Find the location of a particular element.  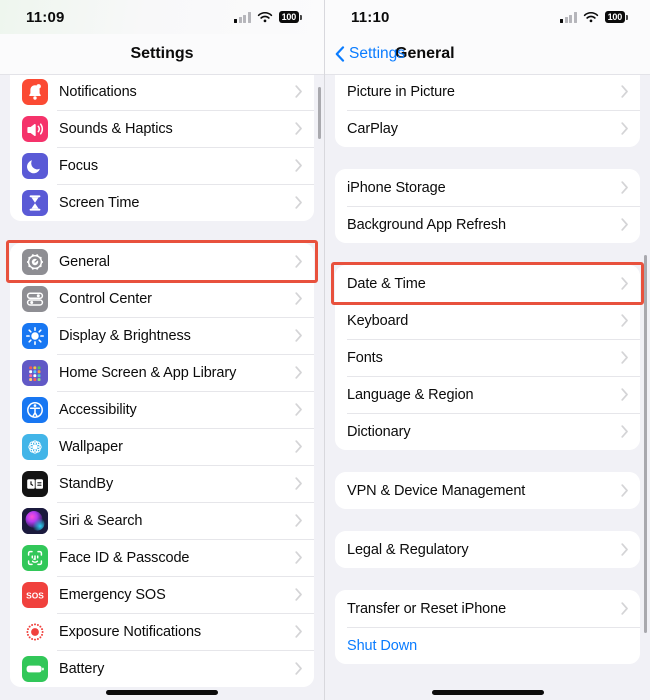

battery-level: 100 is located at coordinates (614, 17).